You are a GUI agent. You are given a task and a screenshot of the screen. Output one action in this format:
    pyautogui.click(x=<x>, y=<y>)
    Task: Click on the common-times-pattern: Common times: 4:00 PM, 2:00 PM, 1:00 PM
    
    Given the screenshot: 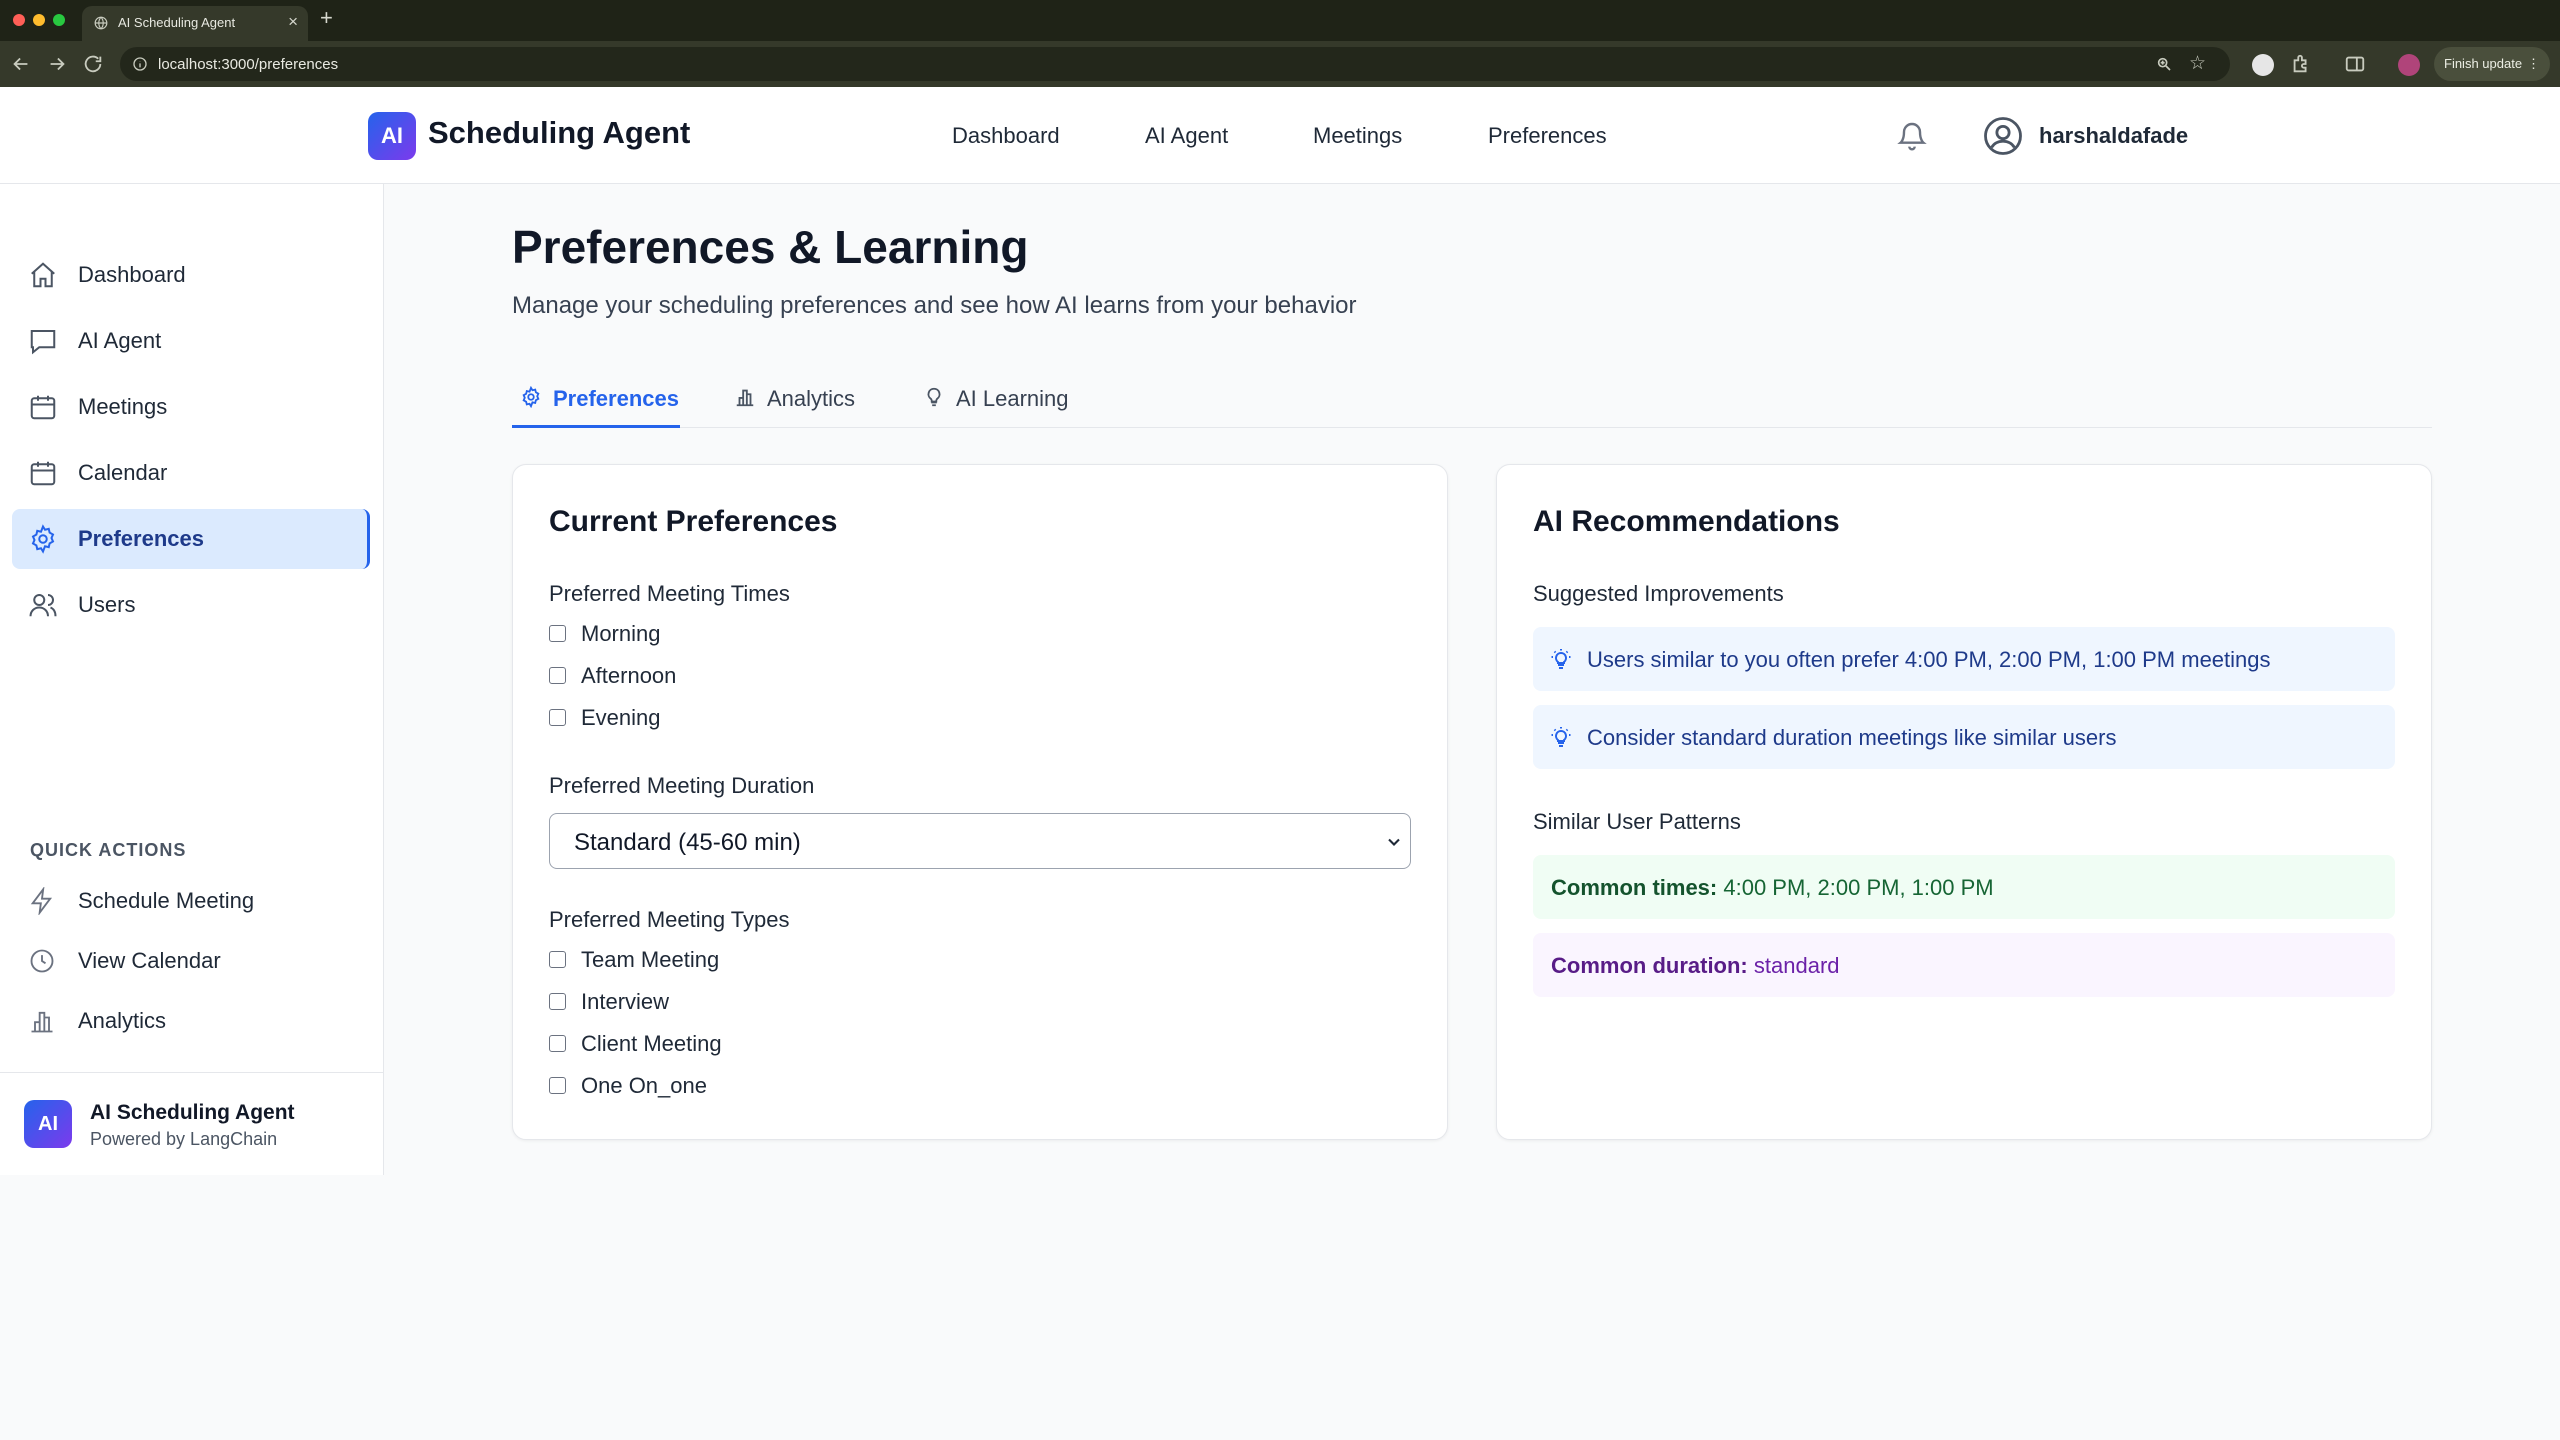 What is the action you would take?
    pyautogui.click(x=1964, y=887)
    